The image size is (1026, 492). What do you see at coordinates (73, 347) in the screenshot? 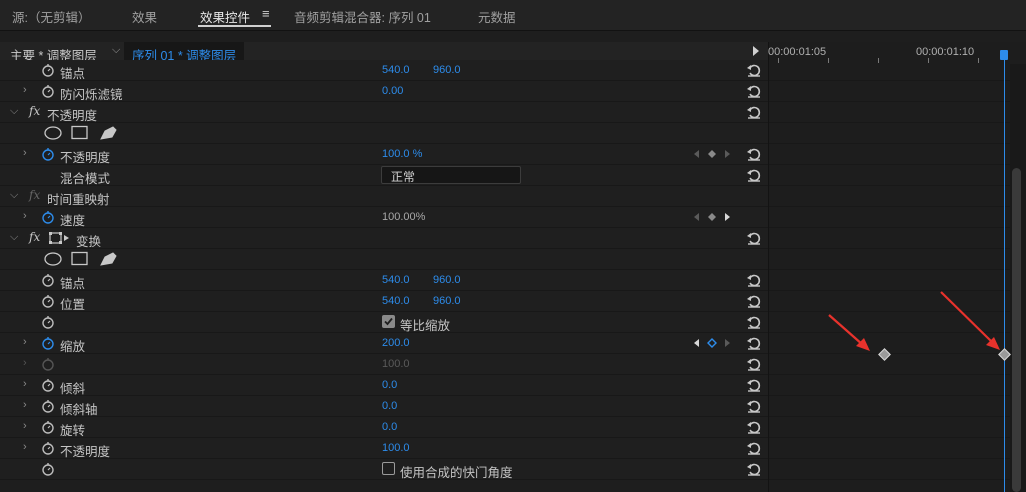
I see `property-label: 缩放` at bounding box center [73, 347].